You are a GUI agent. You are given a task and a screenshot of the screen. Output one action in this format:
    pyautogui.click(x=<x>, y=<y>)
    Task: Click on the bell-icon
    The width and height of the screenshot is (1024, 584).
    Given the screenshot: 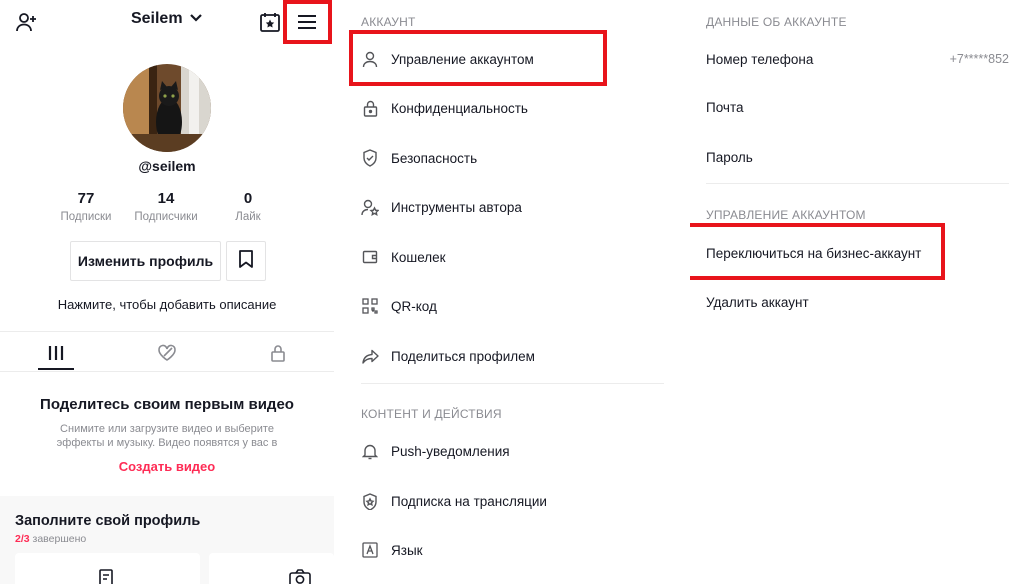 What is the action you would take?
    pyautogui.click(x=370, y=451)
    